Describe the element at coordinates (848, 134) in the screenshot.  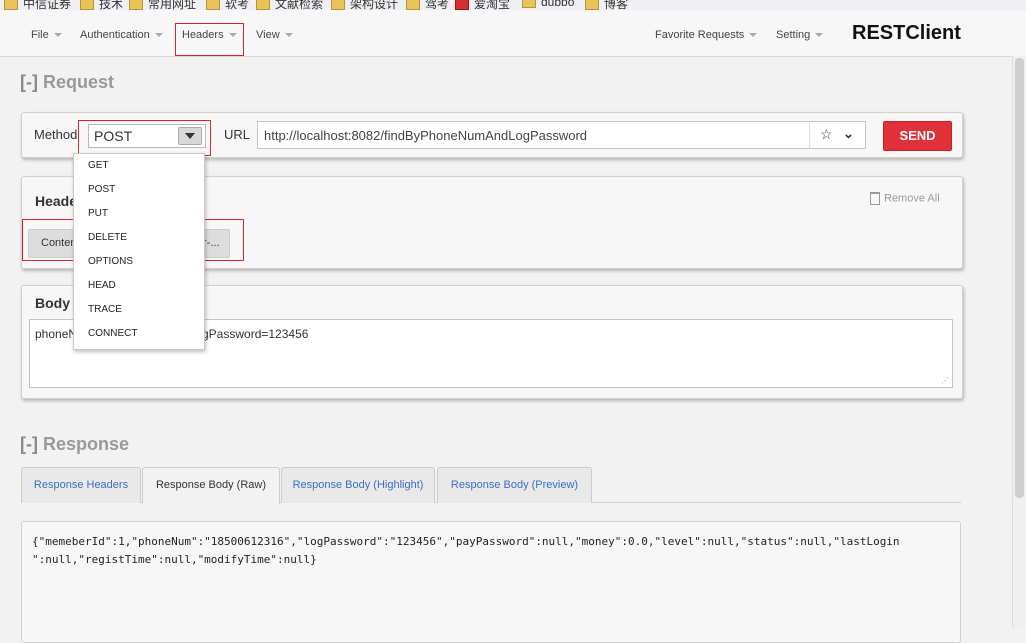
I see `chevron-down-icon: ⌄` at that location.